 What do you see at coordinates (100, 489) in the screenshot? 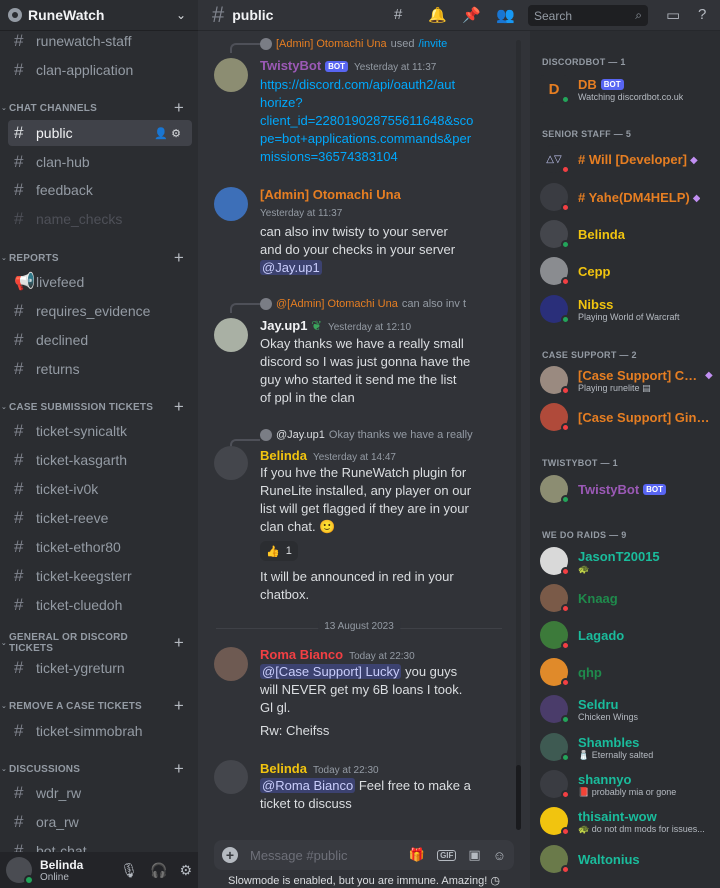
I see `channel-ticket-iv0k: # ticket-iv0k` at bounding box center [100, 489].